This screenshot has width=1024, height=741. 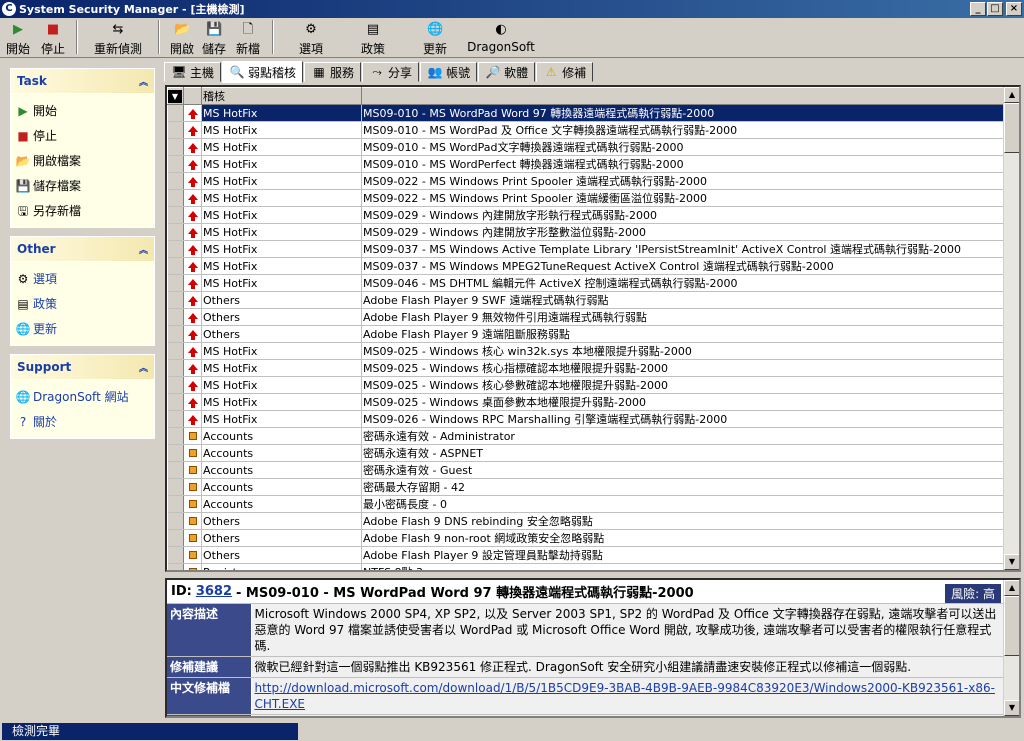 What do you see at coordinates (263, 72) in the screenshot?
I see `tab-audit: 🔍 弱點稽核` at bounding box center [263, 72].